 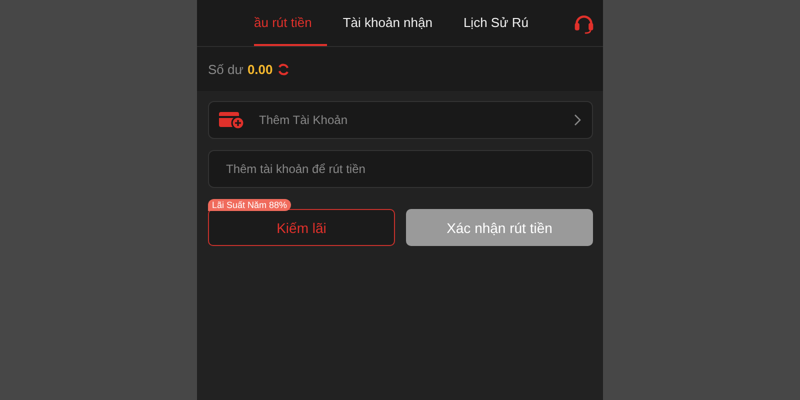 I want to click on chevron-right-icon, so click(x=578, y=120).